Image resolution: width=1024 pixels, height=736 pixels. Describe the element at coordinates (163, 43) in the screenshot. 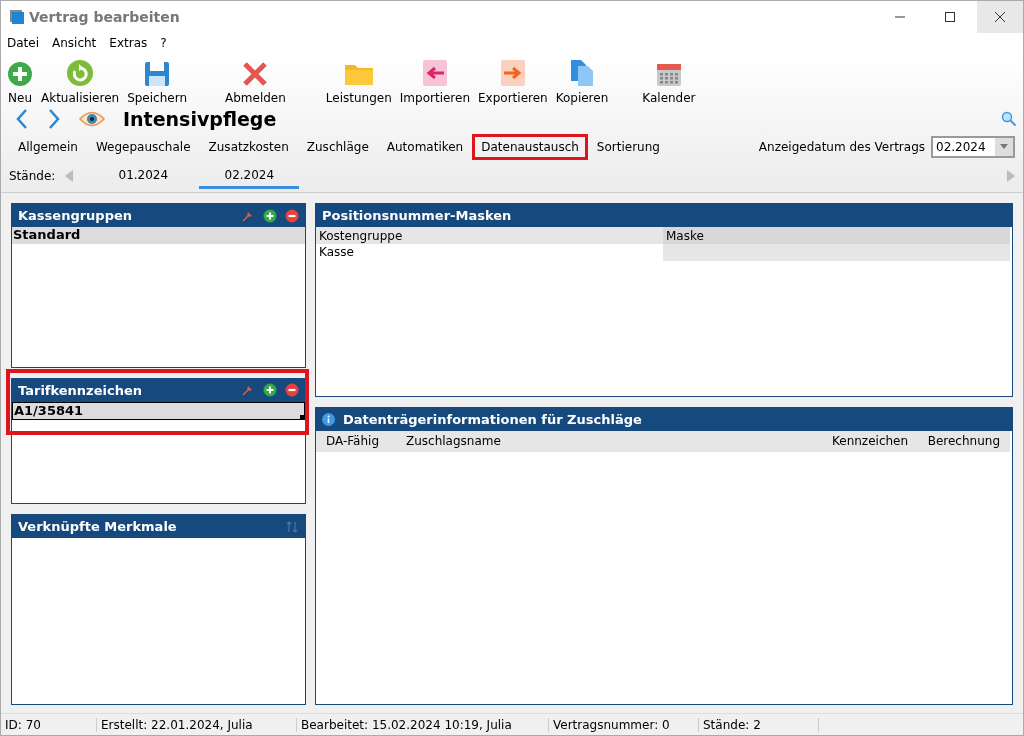

I see `menu-item: ?` at that location.